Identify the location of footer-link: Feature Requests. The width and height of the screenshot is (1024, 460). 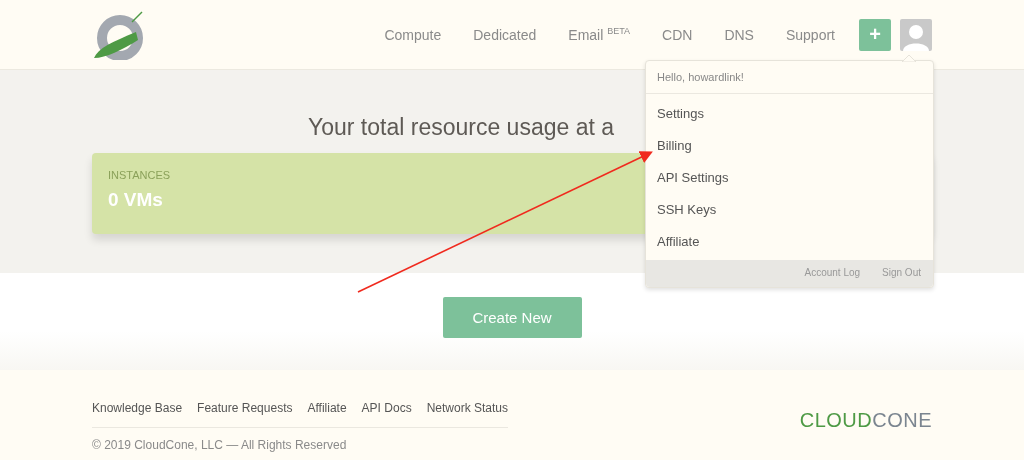
(245, 408).